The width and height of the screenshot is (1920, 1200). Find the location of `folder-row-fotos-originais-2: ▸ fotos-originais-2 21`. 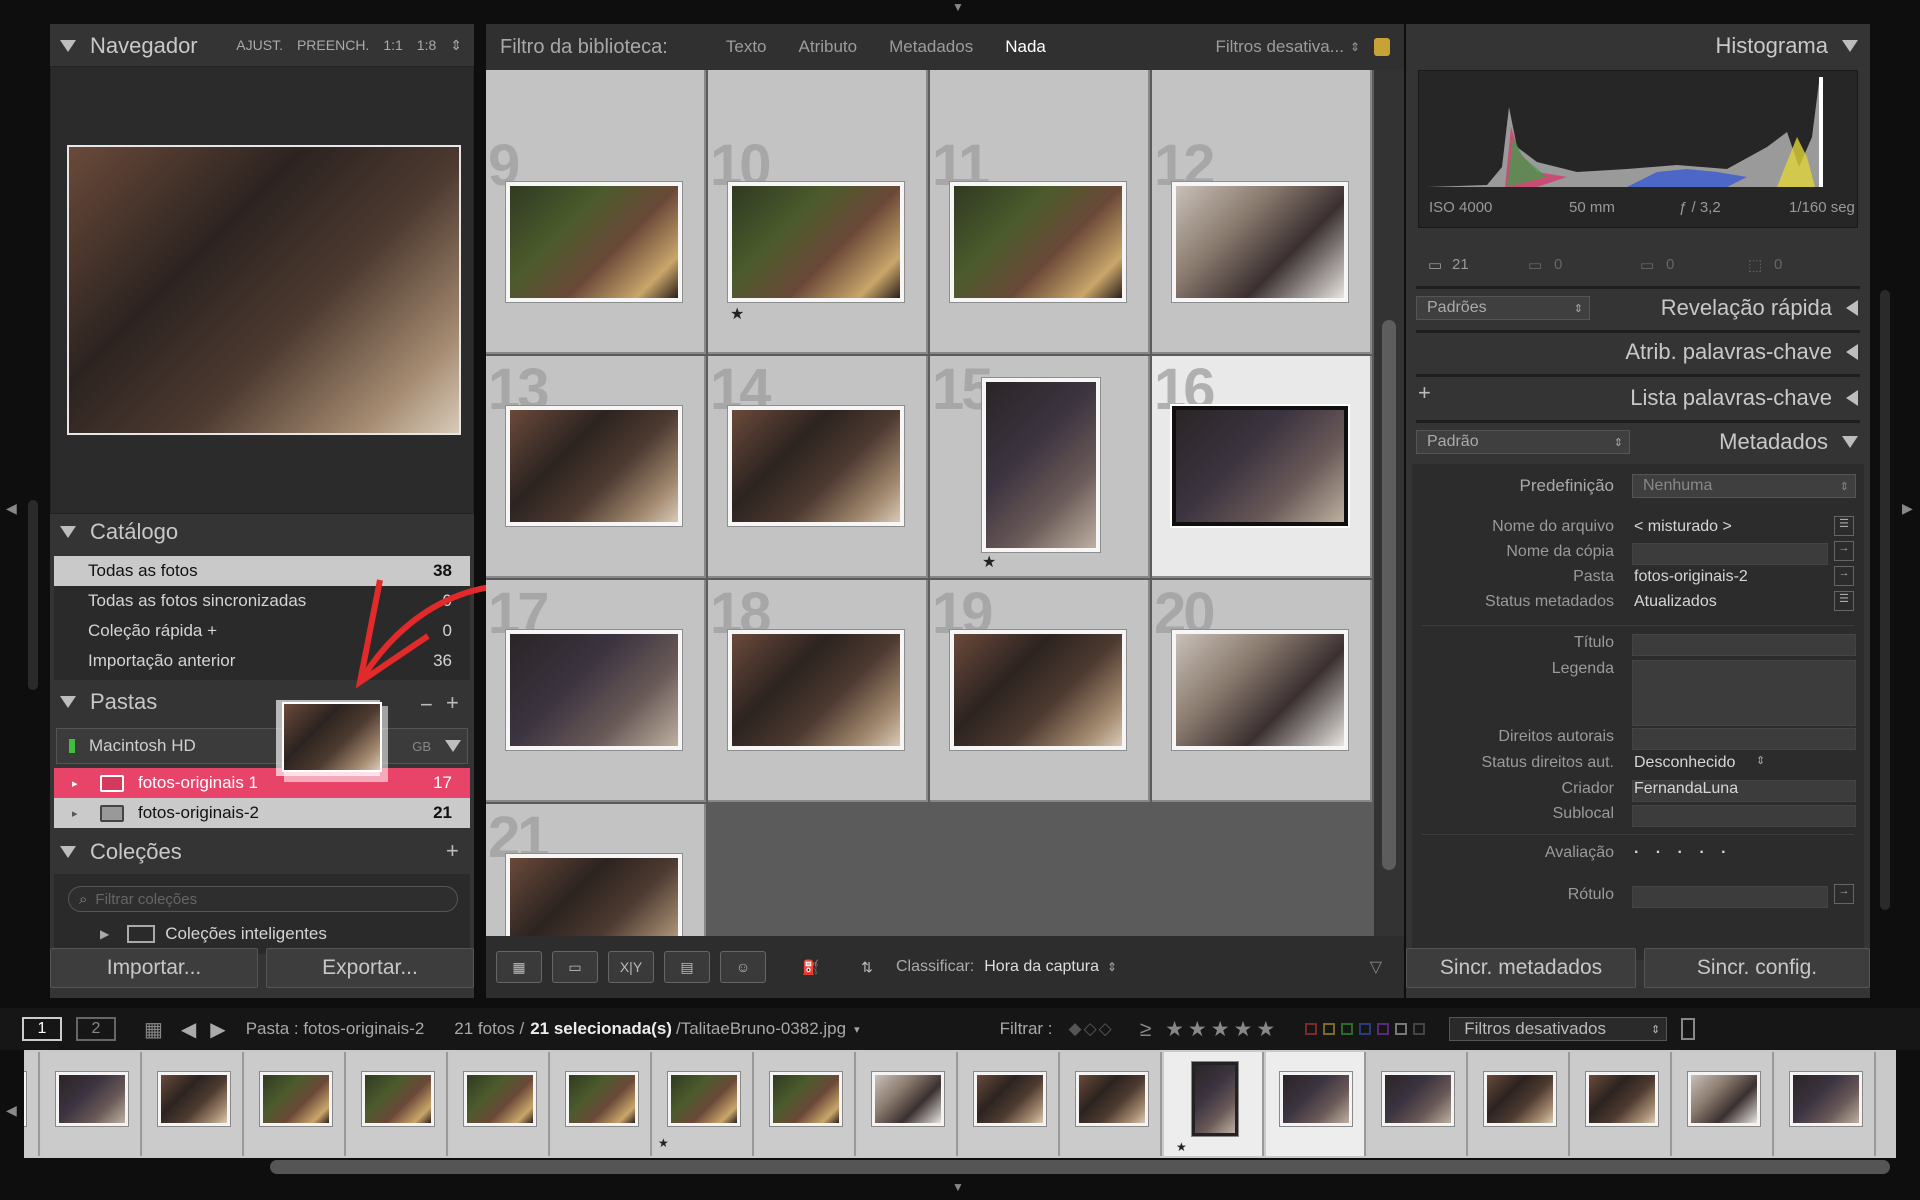

folder-row-fotos-originais-2: ▸ fotos-originais-2 21 is located at coordinates (262, 813).